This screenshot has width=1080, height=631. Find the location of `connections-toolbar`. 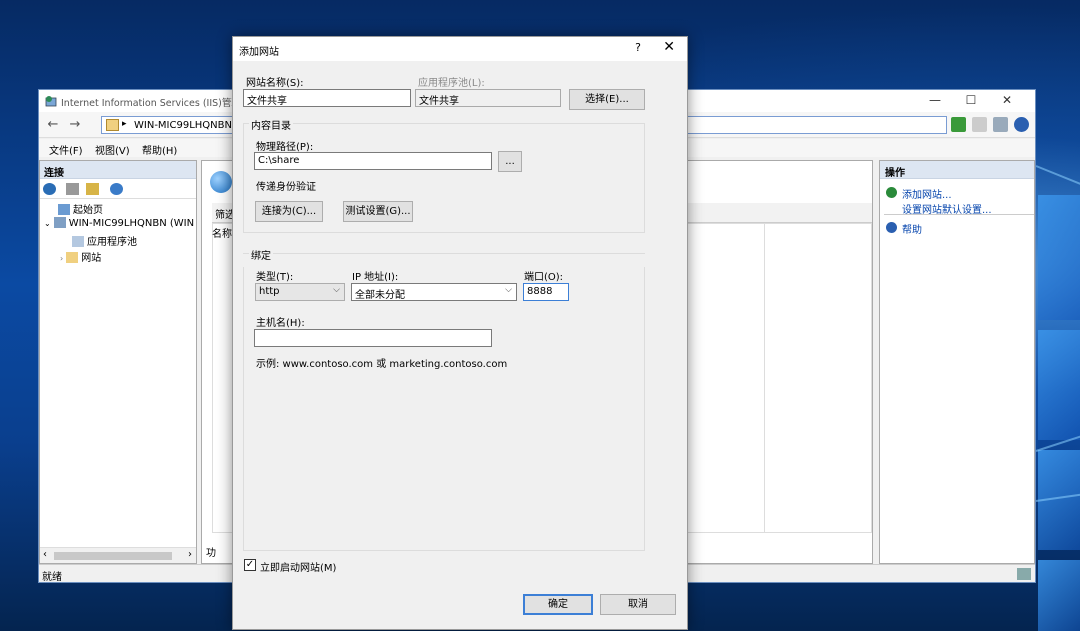

connections-toolbar is located at coordinates (118, 189).